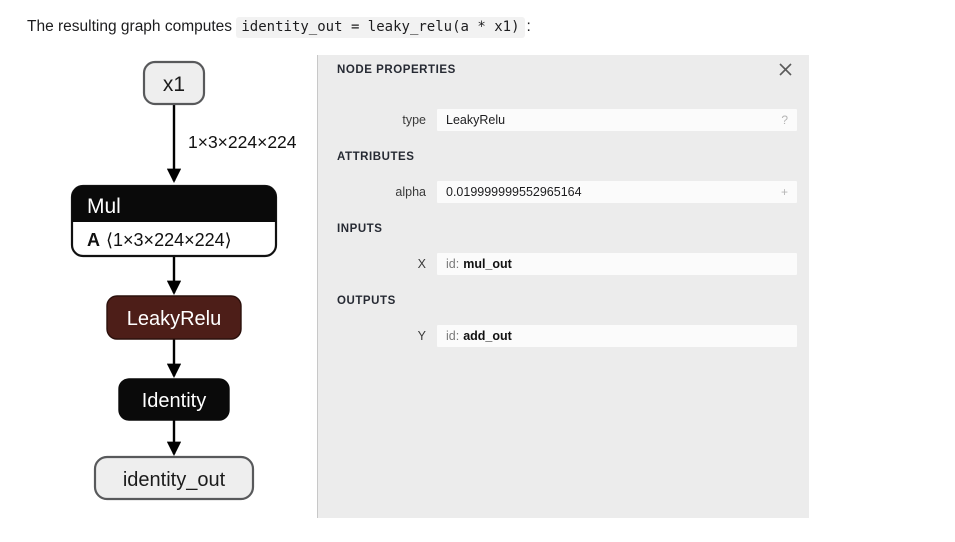 This screenshot has width=955, height=542. I want to click on graph-node-x1-label: x1, so click(174, 84).